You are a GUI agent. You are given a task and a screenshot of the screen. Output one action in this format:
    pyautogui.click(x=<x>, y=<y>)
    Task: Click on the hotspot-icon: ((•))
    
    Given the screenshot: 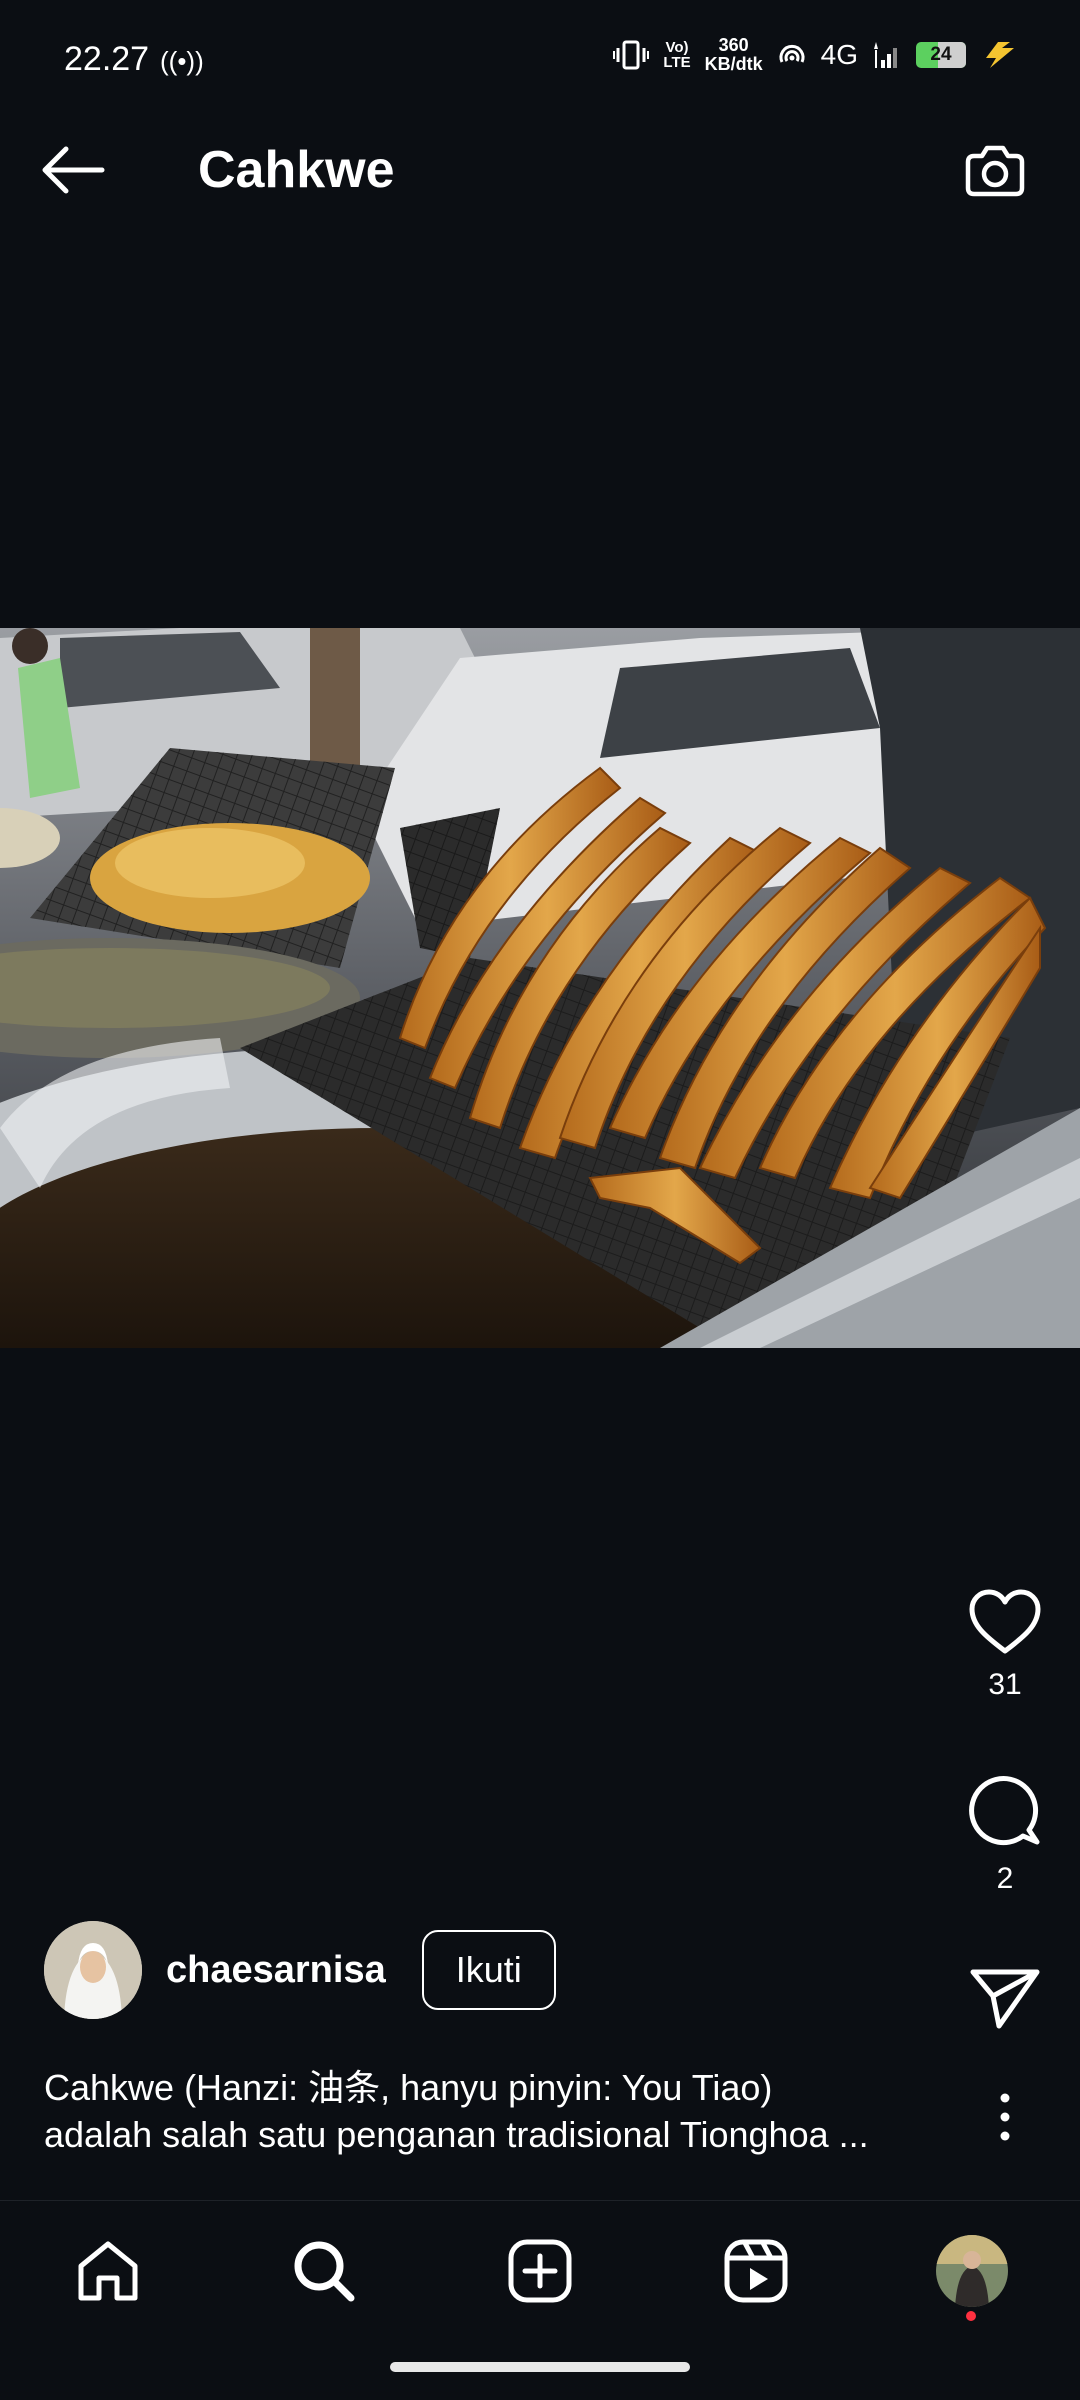 What is the action you would take?
    pyautogui.click(x=182, y=61)
    